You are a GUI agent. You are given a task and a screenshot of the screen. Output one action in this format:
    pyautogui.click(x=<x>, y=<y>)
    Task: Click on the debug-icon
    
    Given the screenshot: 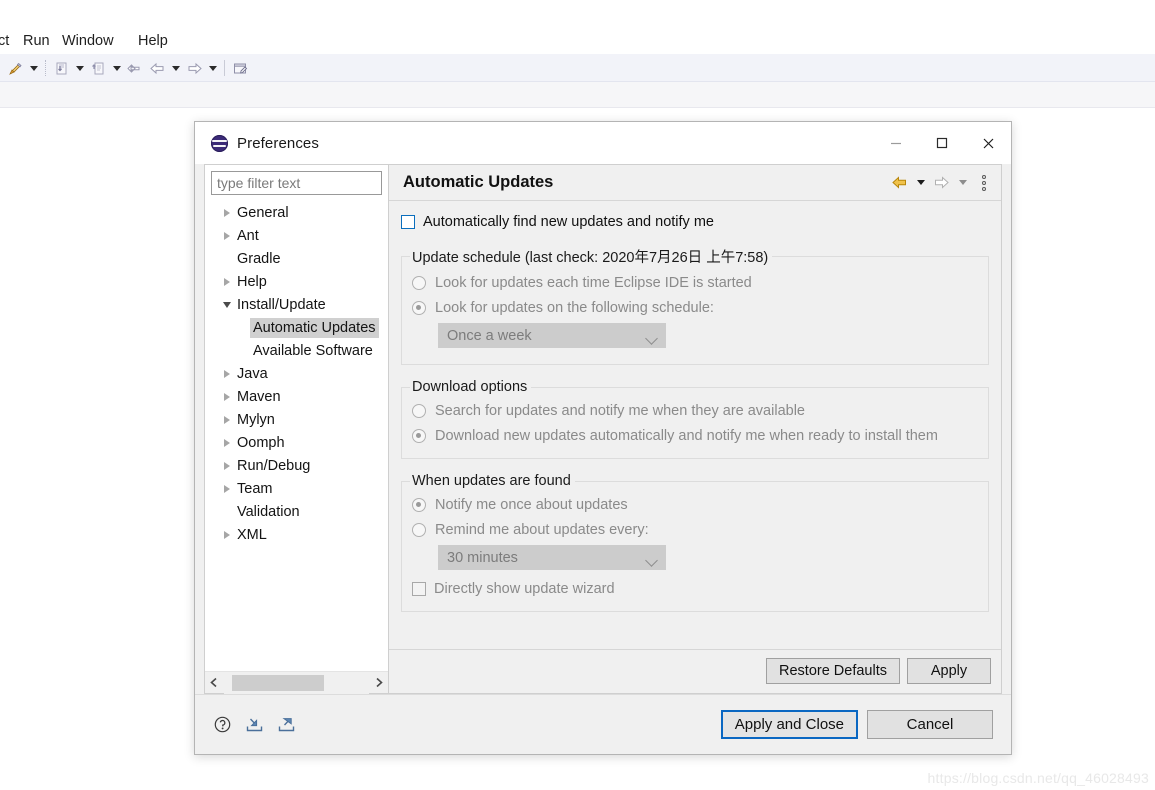 What is the action you would take?
    pyautogui.click(x=61, y=68)
    